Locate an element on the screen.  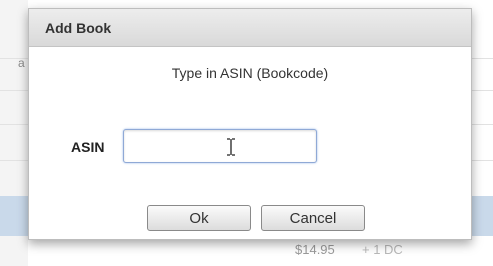
i-beam-cursor-icon is located at coordinates (231, 147).